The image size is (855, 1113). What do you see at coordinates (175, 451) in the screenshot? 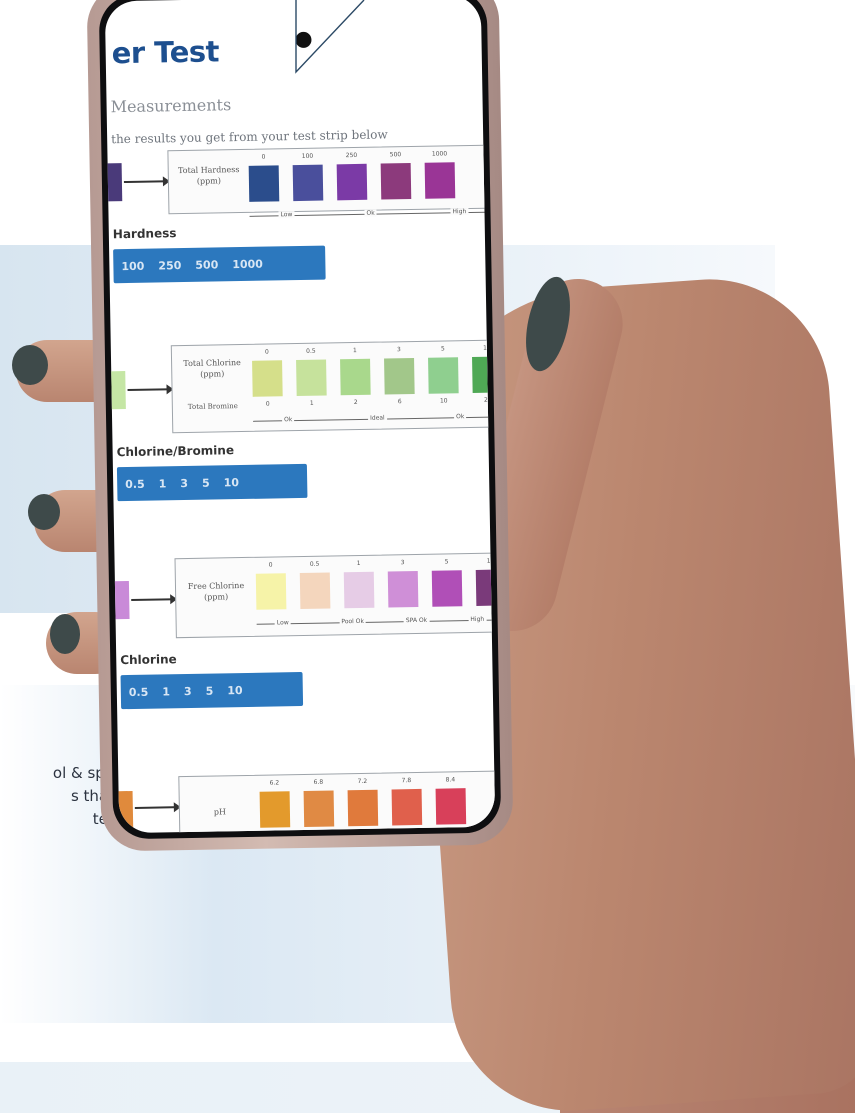
I see `section-title: Chlorine/Bromine` at bounding box center [175, 451].